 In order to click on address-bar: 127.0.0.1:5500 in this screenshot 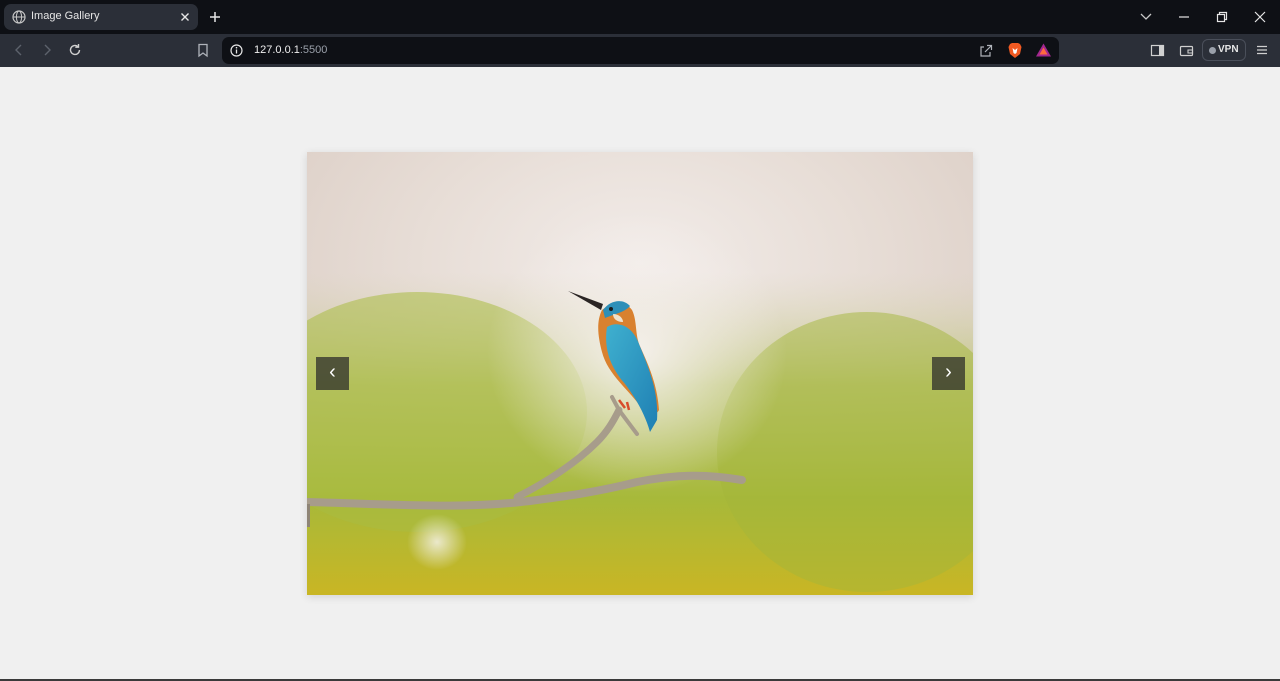, I will do `click(640, 50)`.